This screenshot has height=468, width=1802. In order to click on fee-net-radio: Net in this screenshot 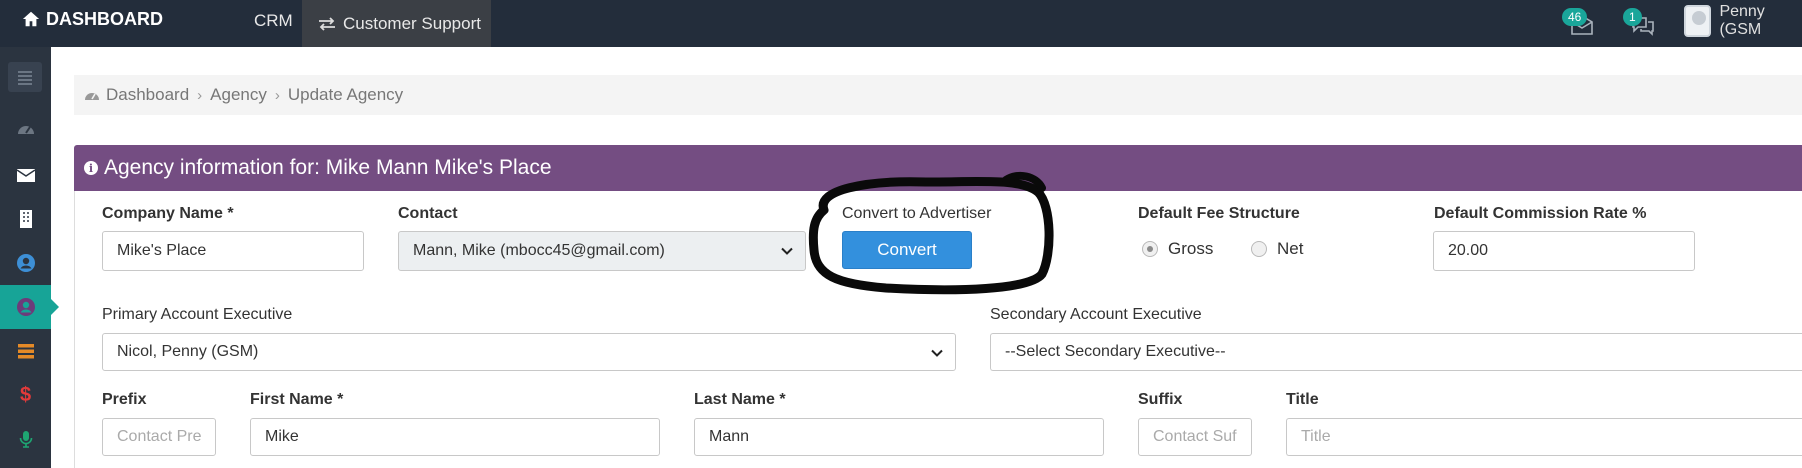, I will do `click(1277, 249)`.